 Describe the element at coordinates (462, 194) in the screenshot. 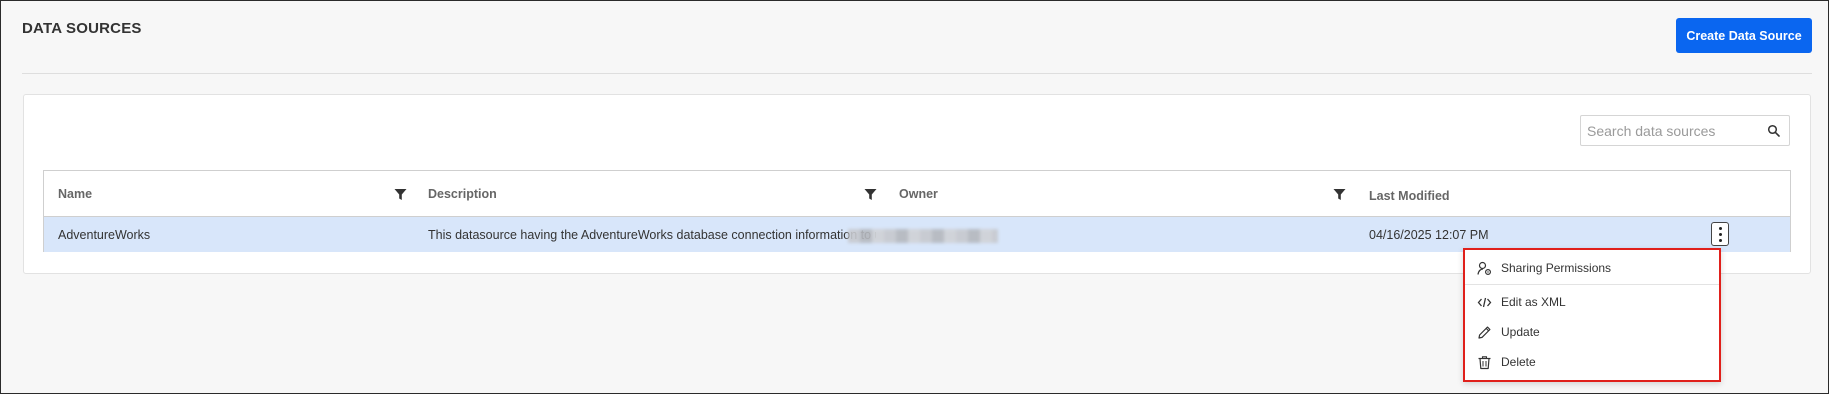

I see `column-header-description: Description` at that location.